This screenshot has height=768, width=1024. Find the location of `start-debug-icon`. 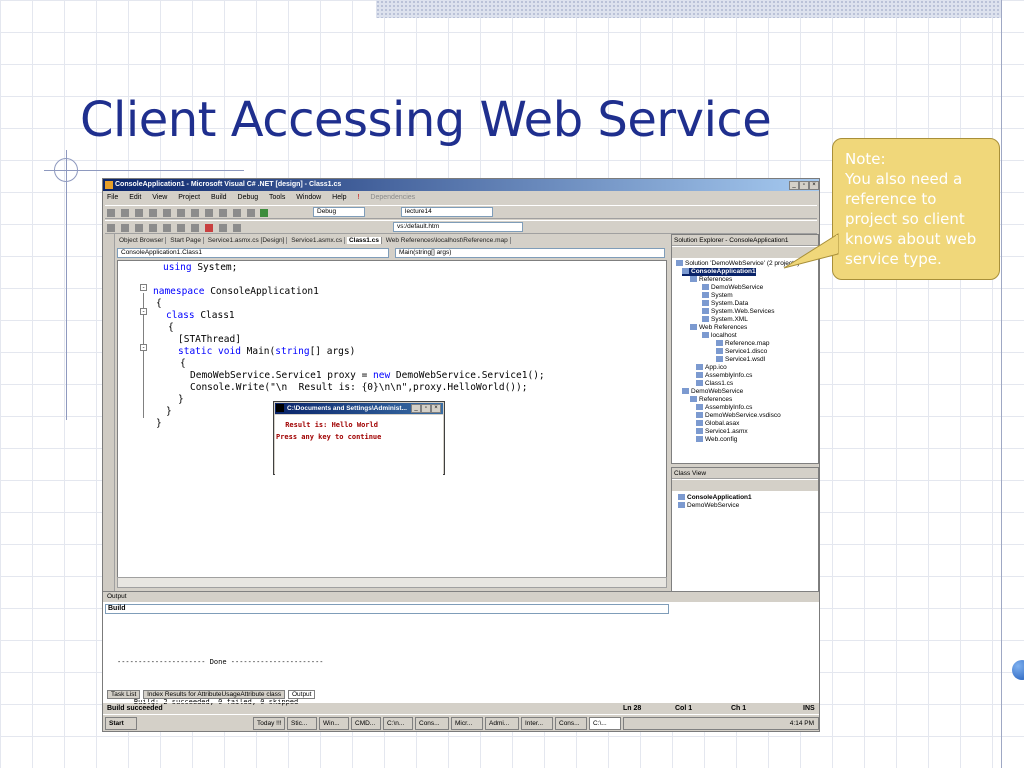

start-debug-icon is located at coordinates (264, 213).